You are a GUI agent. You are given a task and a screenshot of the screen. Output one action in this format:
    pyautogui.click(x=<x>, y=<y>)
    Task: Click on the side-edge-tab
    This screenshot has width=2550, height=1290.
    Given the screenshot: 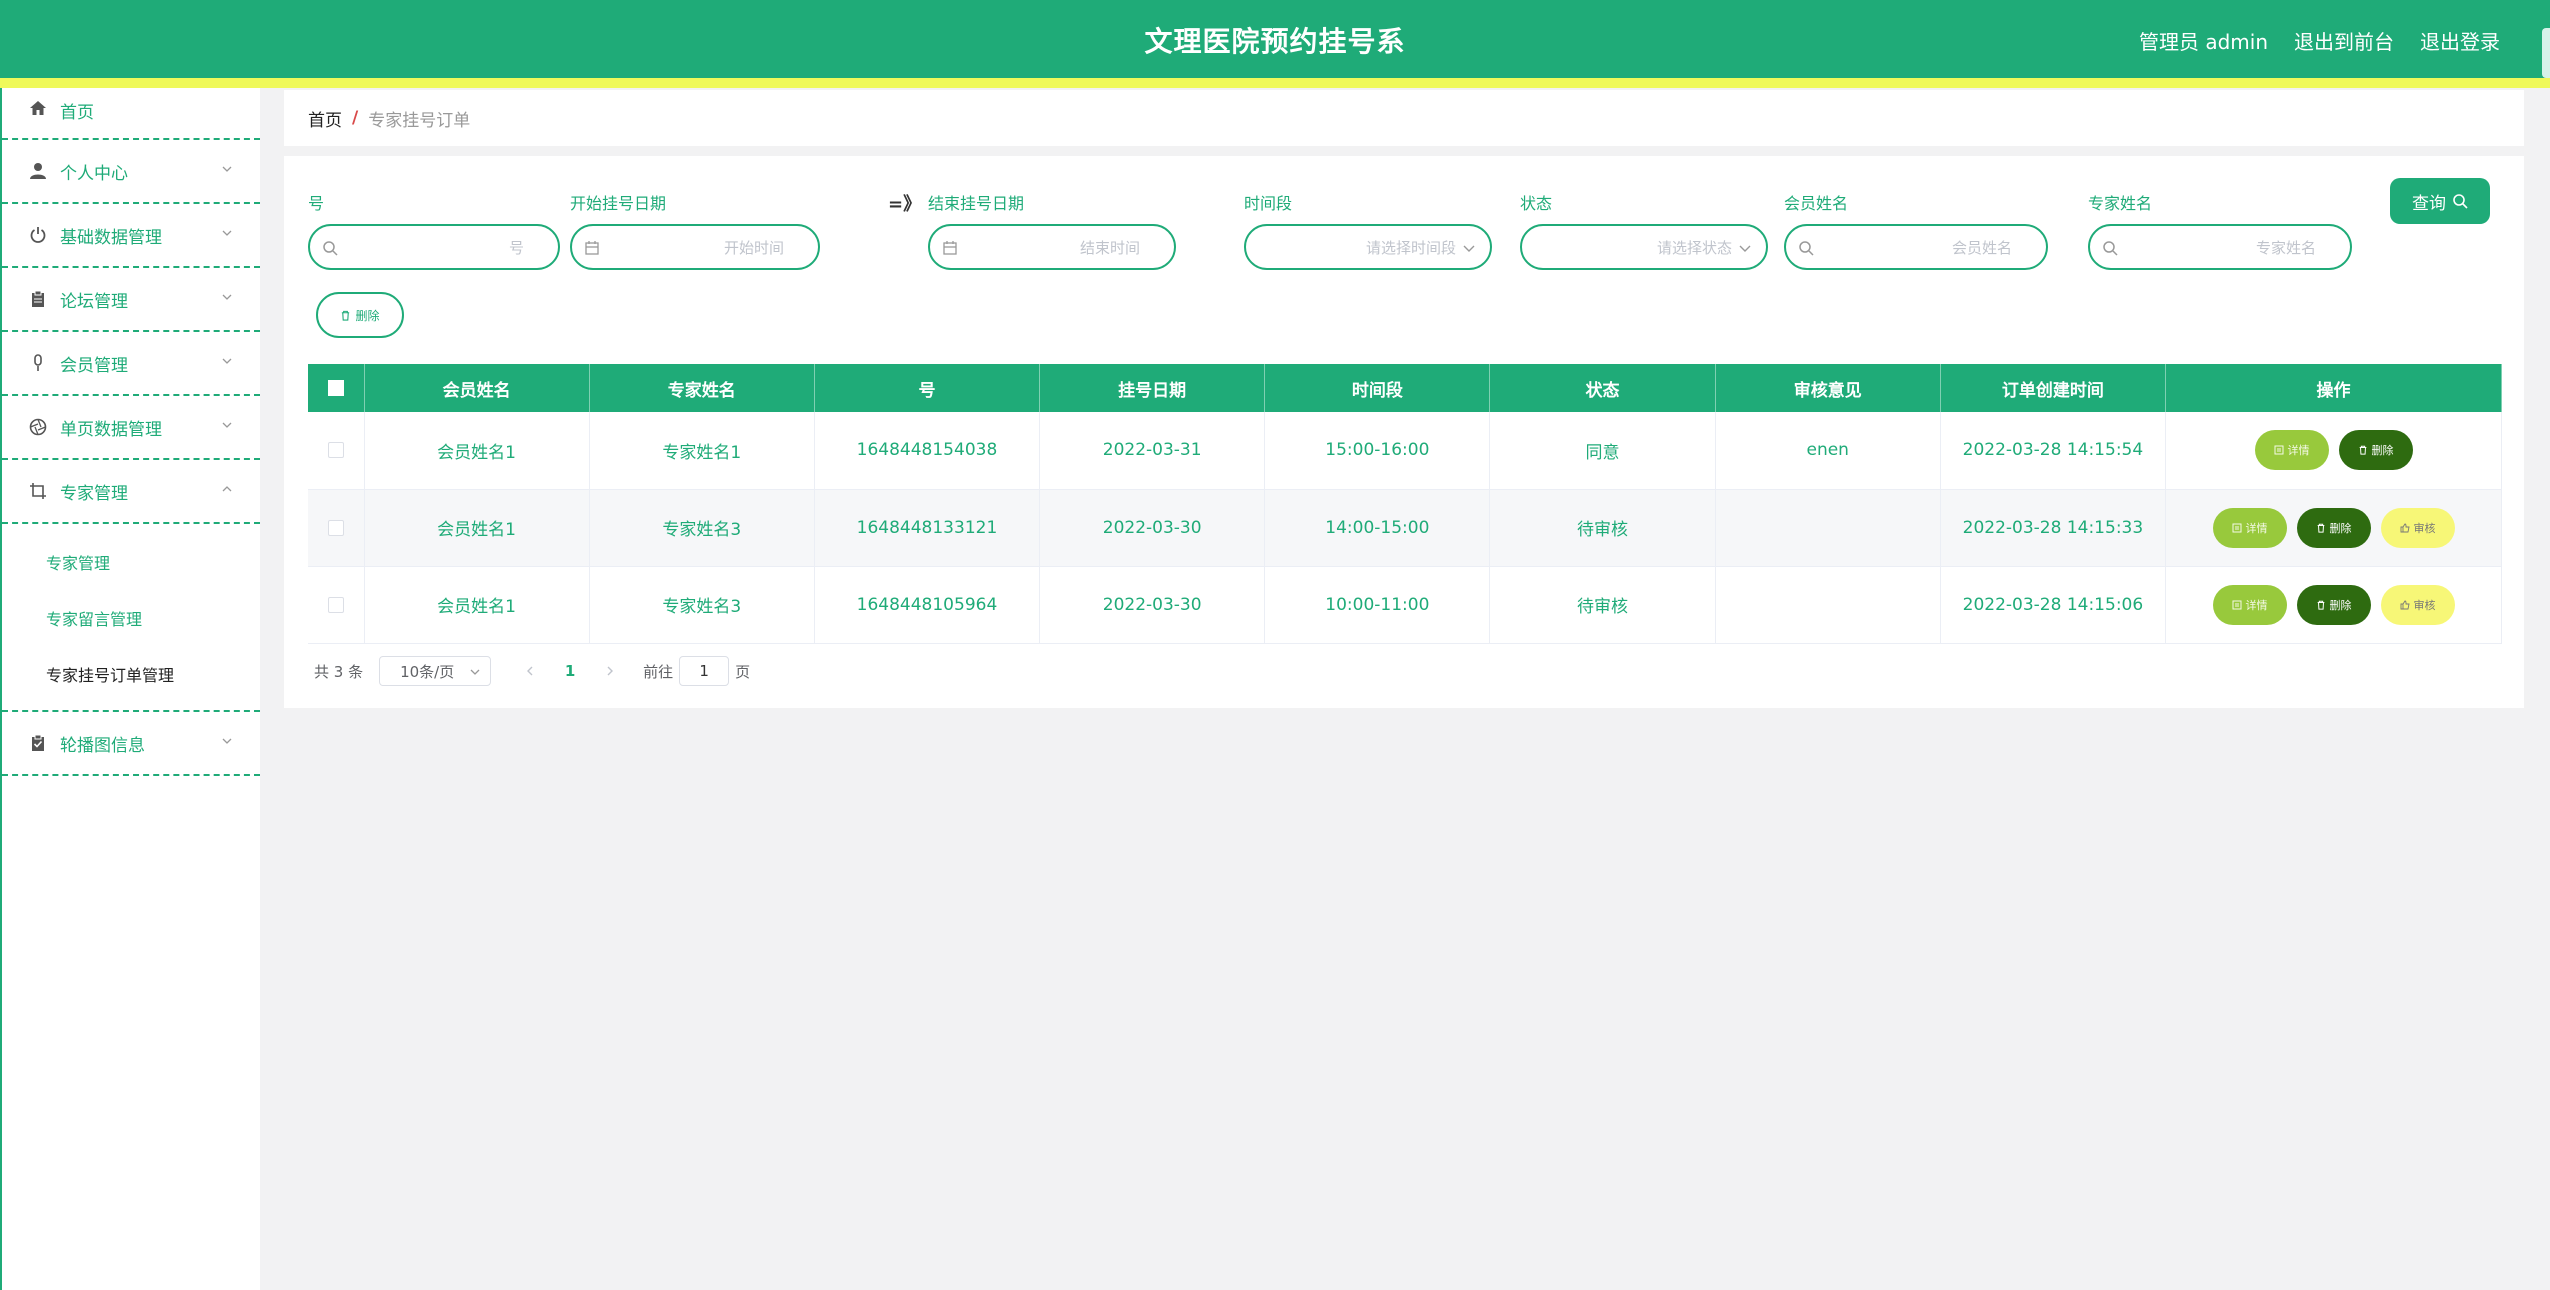 What is the action you would take?
    pyautogui.click(x=2546, y=53)
    